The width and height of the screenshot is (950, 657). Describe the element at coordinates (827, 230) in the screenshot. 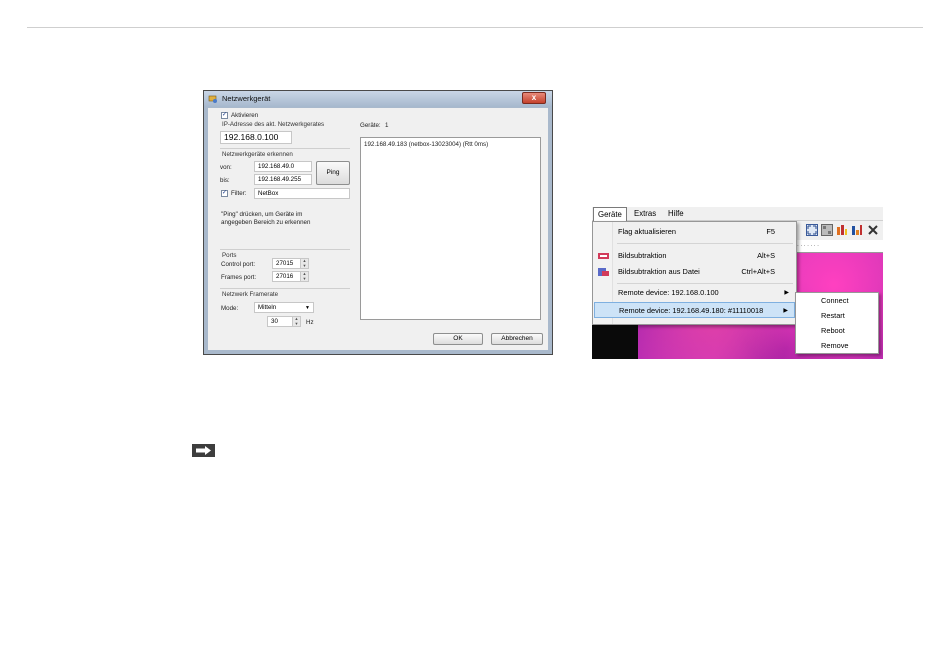

I see `grid-icon` at that location.